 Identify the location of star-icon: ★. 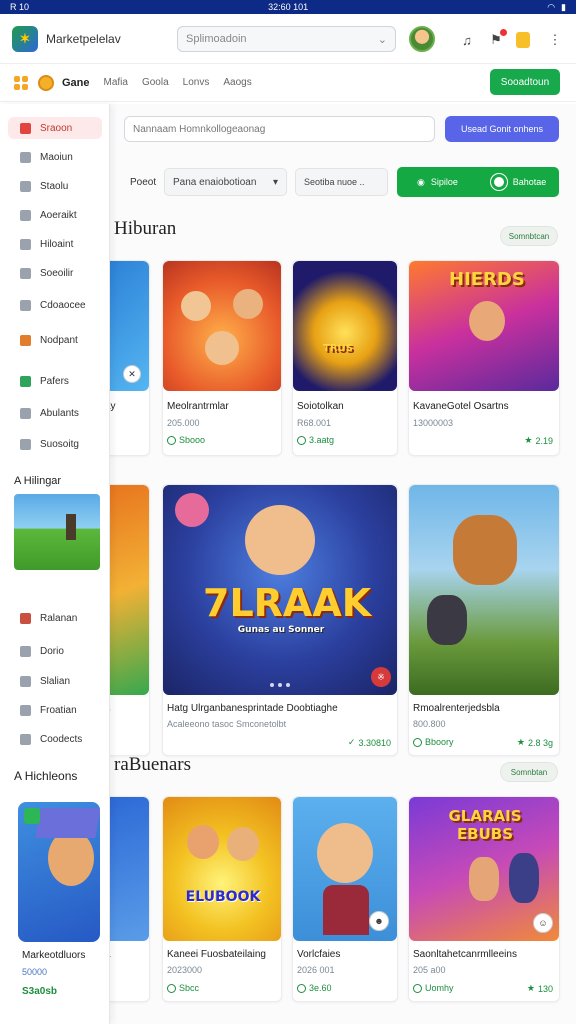
(530, 988).